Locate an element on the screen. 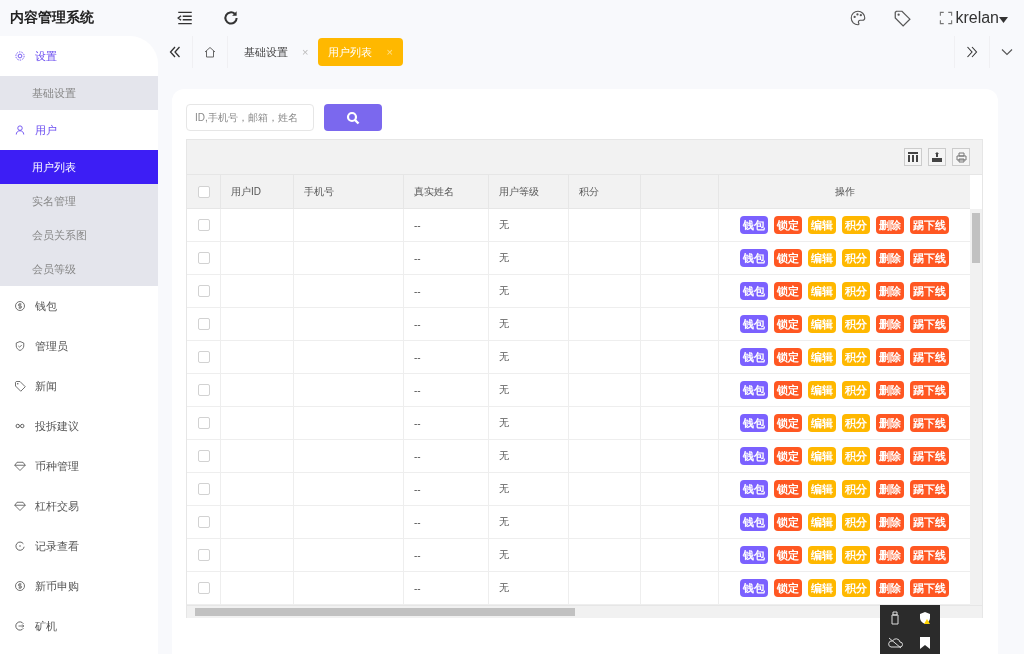 The width and height of the screenshot is (1024, 654). close-icon: × is located at coordinates (305, 52).